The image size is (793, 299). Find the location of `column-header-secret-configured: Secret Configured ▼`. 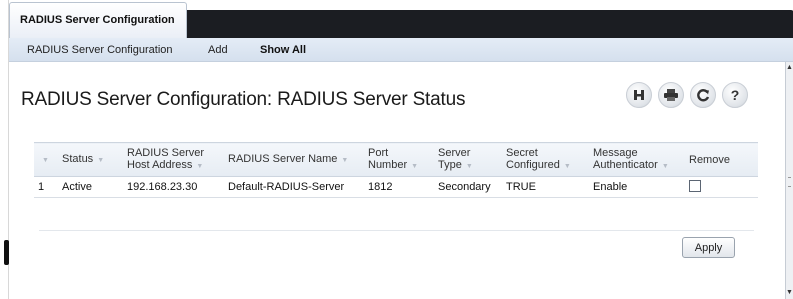

column-header-secret-configured: Secret Configured ▼ is located at coordinates (545, 159).